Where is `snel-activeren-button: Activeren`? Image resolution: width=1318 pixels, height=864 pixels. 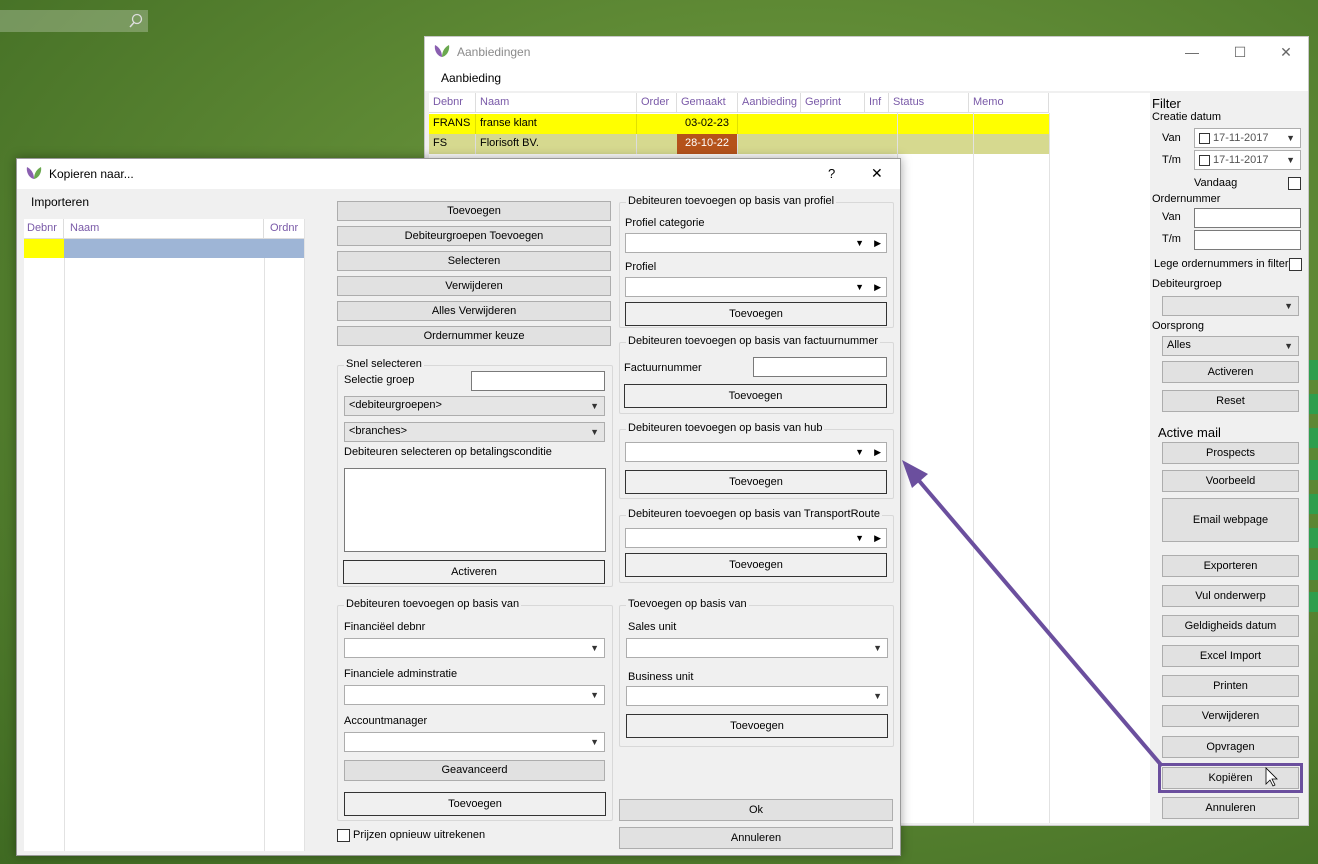 snel-activeren-button: Activeren is located at coordinates (474, 572).